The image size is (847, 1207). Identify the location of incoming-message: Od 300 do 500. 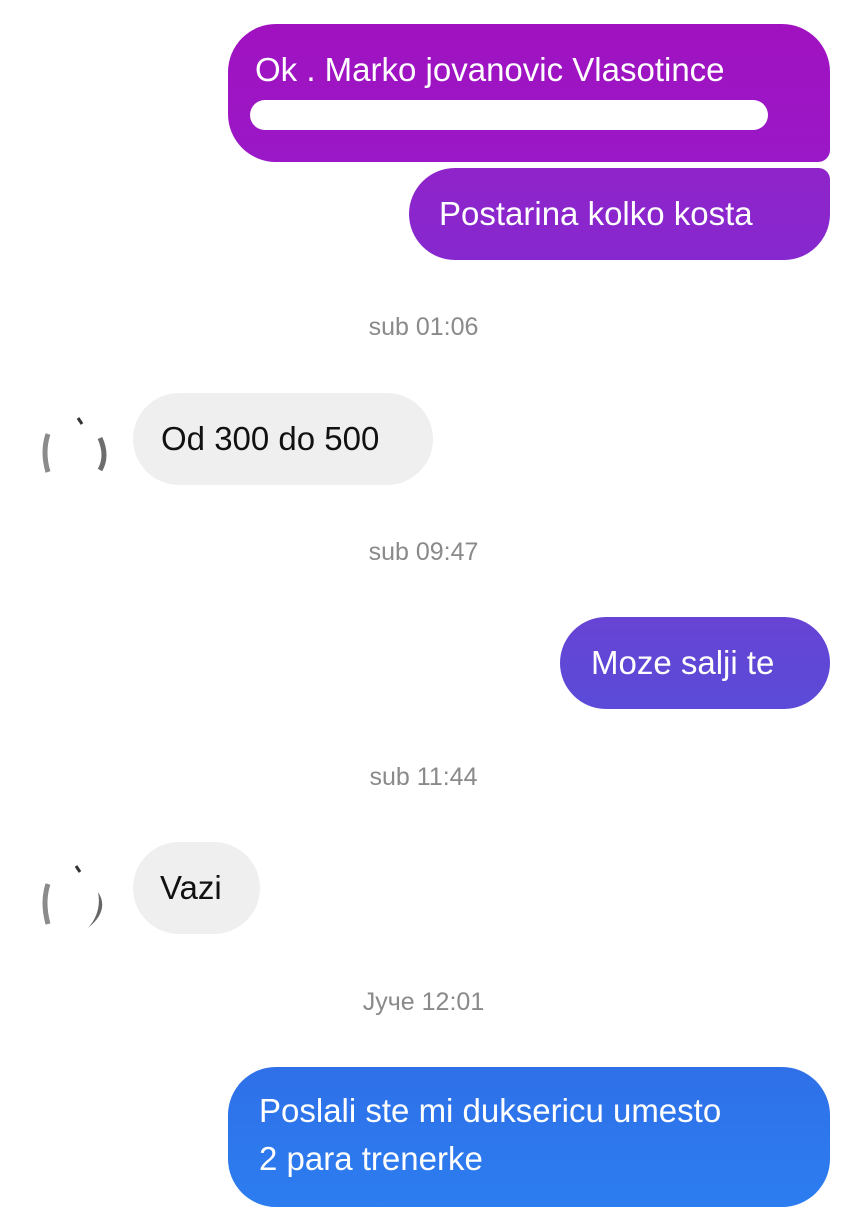
(283, 439).